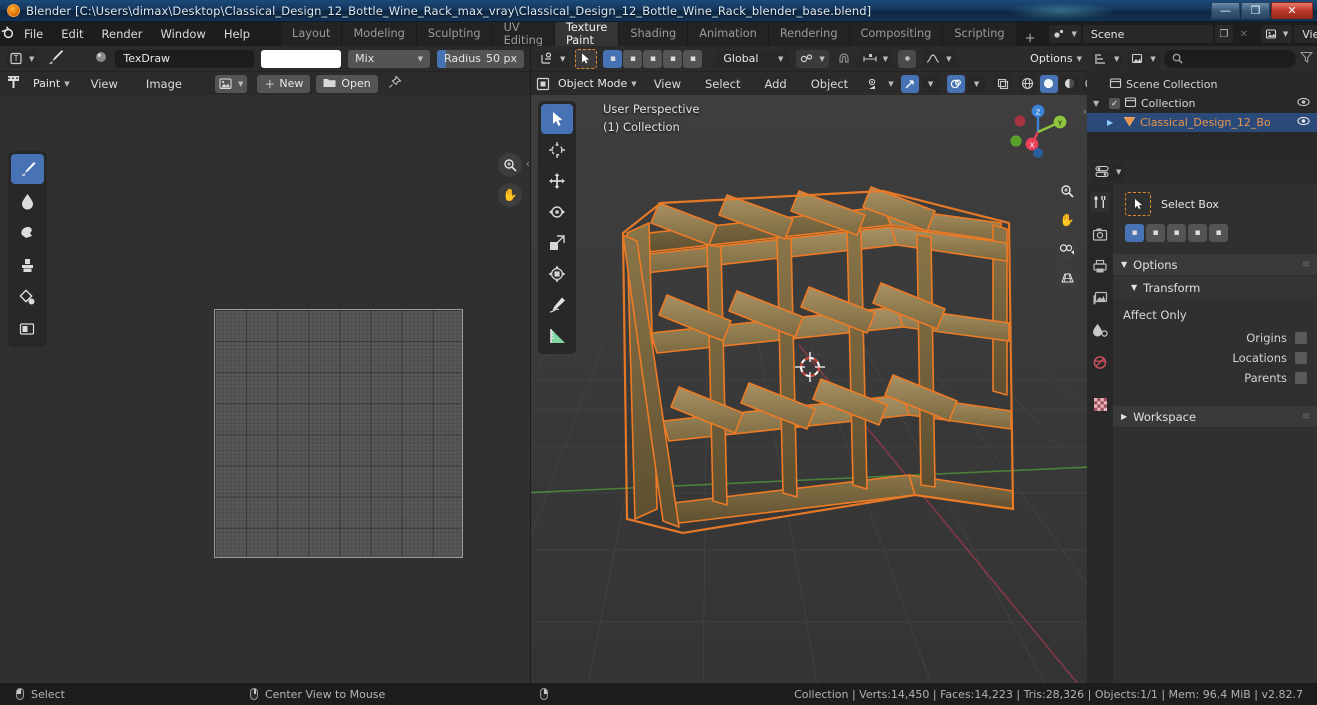 Image resolution: width=1317 pixels, height=705 pixels. Describe the element at coordinates (1202, 122) in the screenshot. I see `outliner-row-object: ▶ Classical_Design_12_Bo` at that location.